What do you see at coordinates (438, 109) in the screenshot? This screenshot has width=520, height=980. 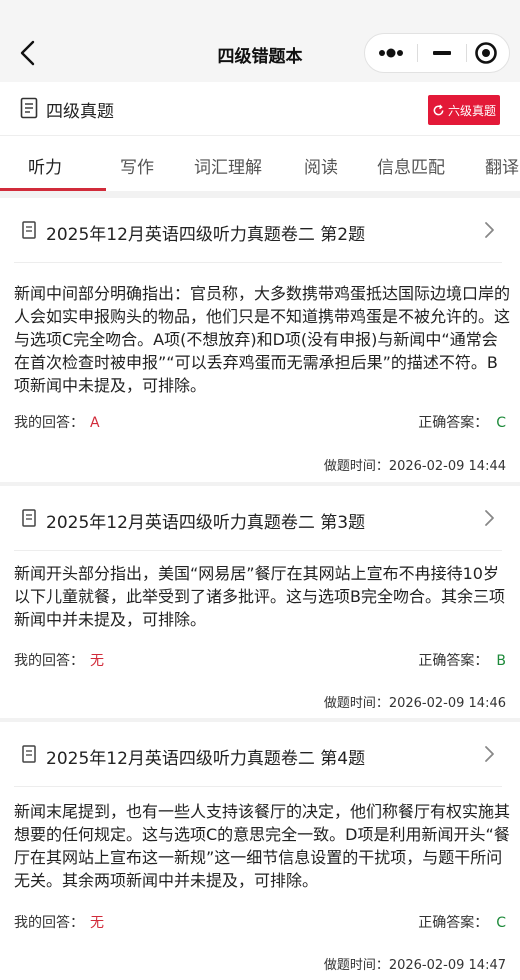 I see `refresh-icon` at bounding box center [438, 109].